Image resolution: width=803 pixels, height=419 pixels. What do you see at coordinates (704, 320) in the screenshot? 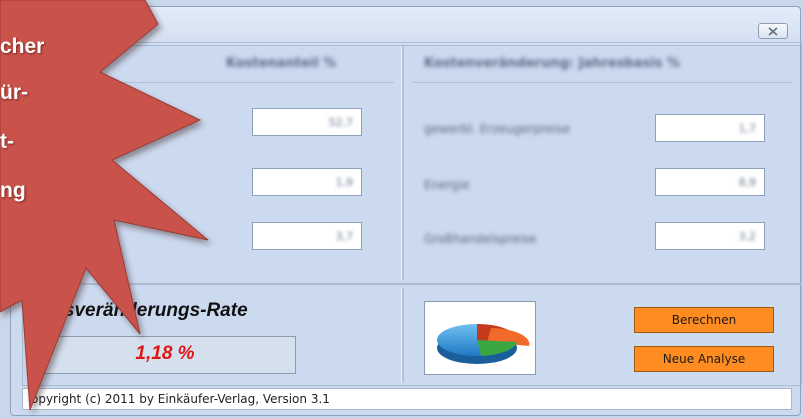
I see `calculate-button: Berechnen` at bounding box center [704, 320].